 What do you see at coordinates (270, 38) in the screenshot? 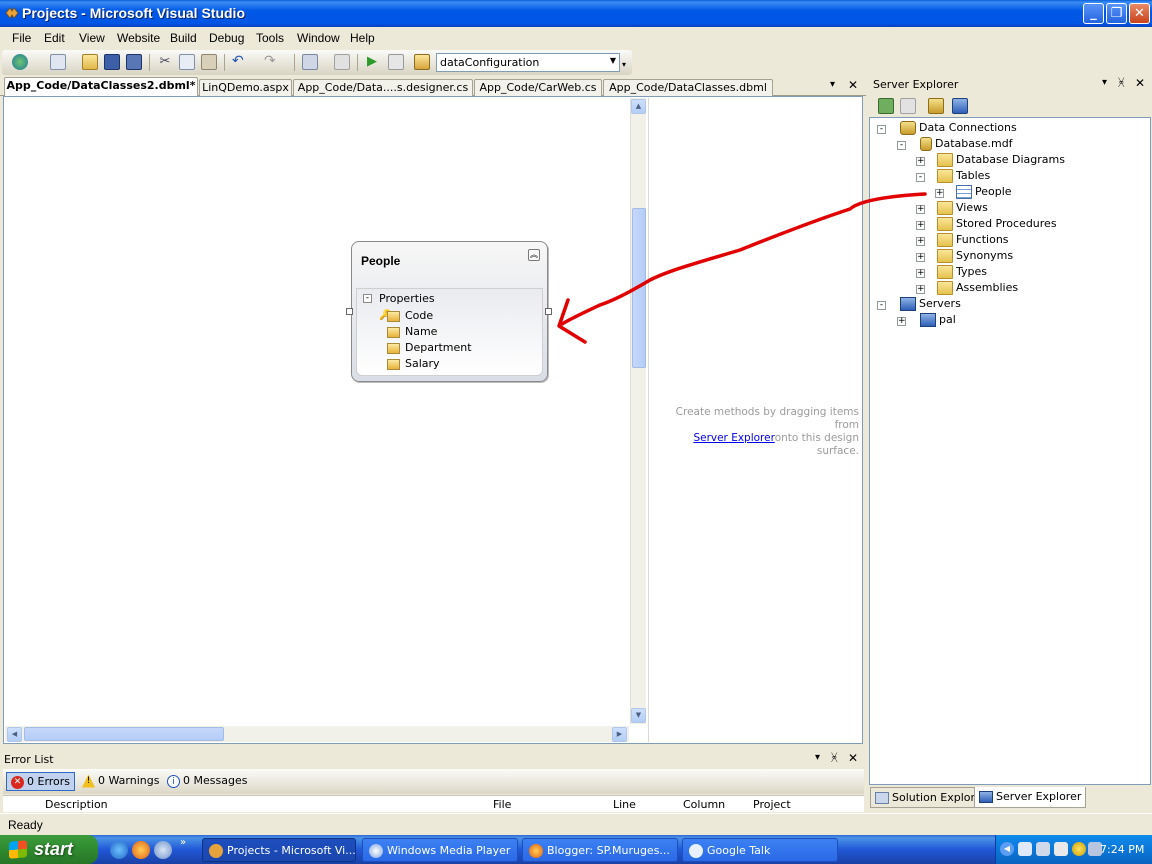
I see `menu-tools: Tools` at bounding box center [270, 38].